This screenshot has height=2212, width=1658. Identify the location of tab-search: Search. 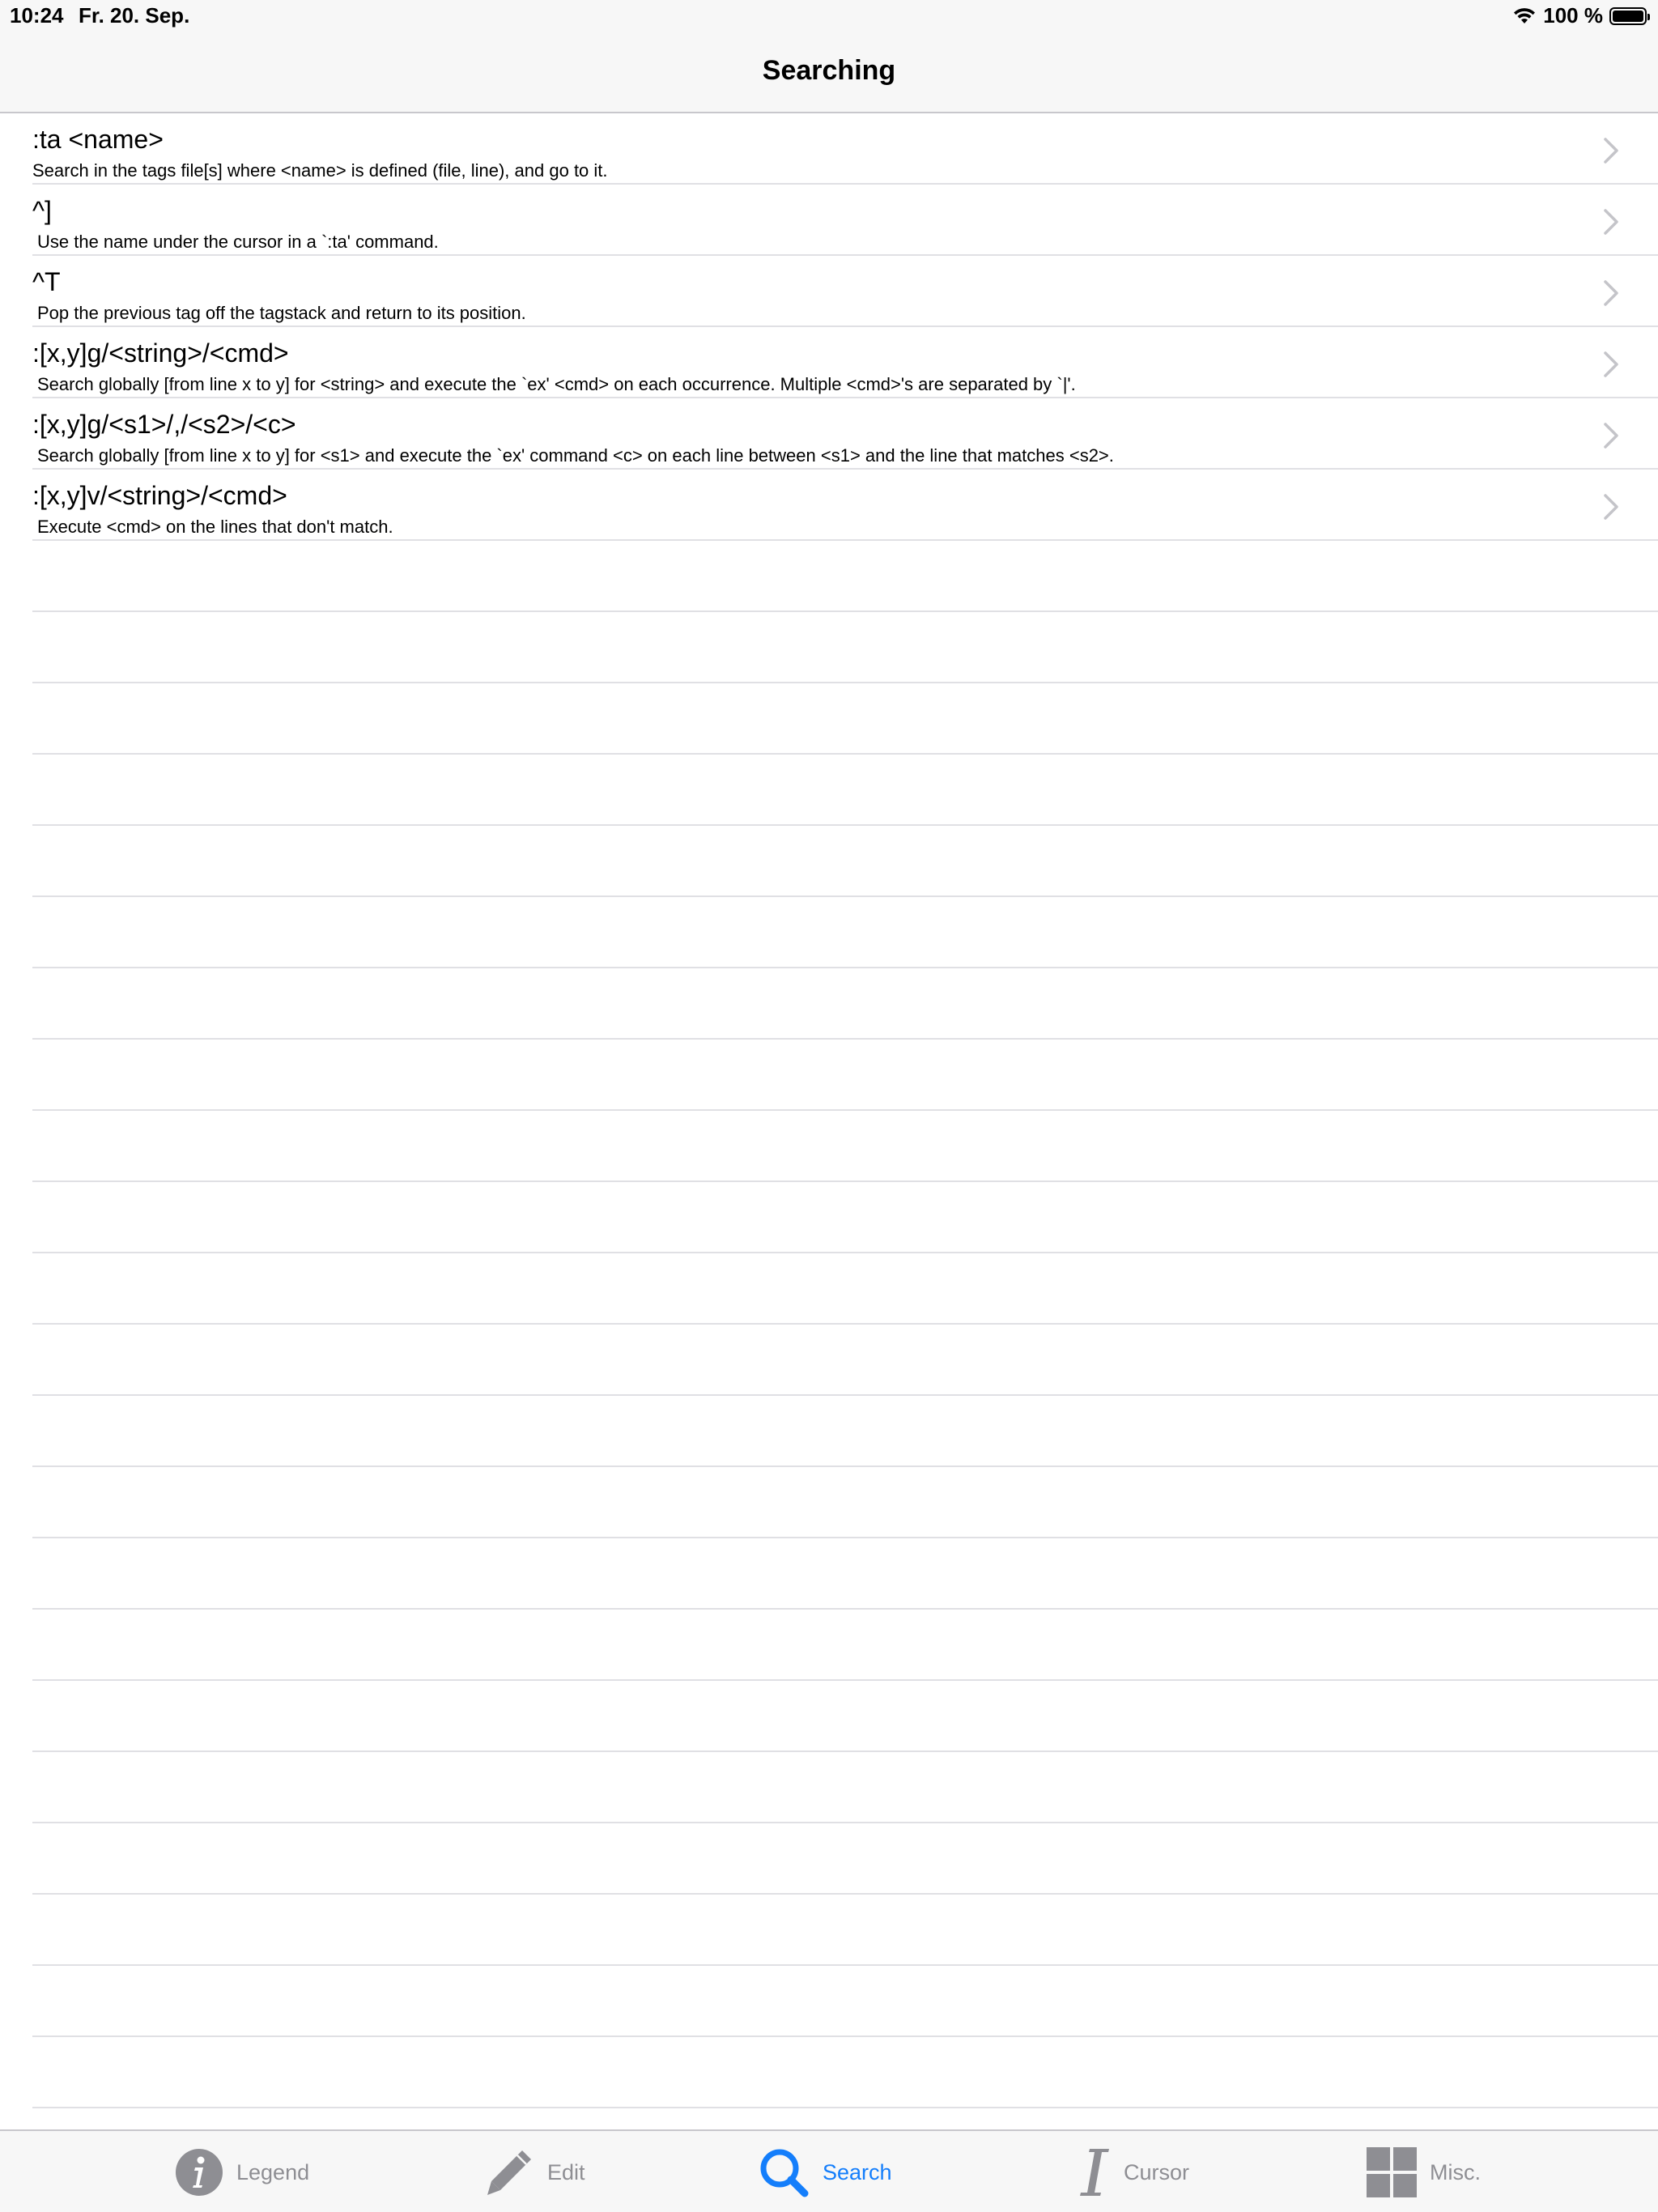
(825, 2172).